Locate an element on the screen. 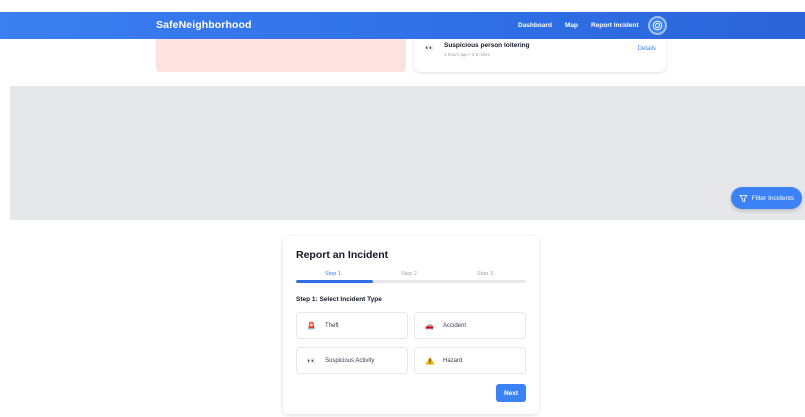  warning-icon is located at coordinates (432, 360).